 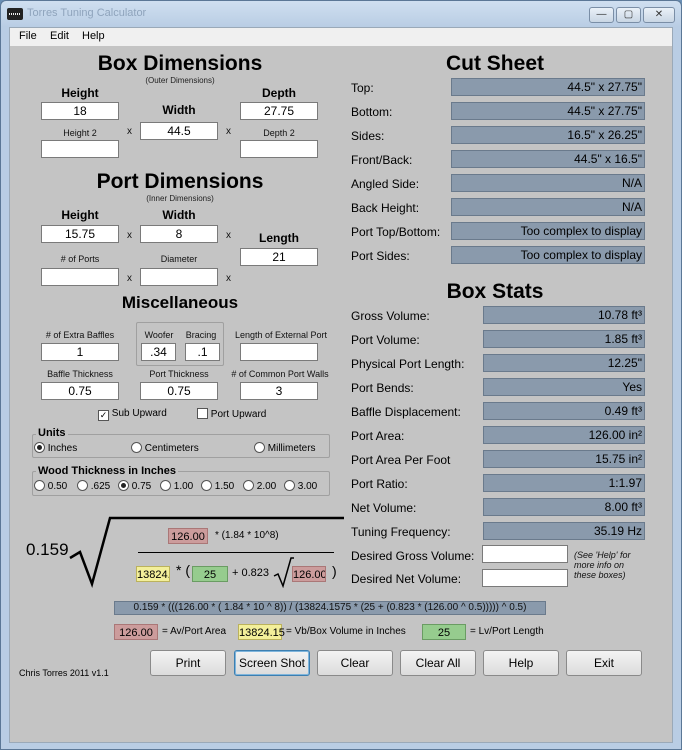 I want to click on print-button: Print, so click(x=188, y=663).